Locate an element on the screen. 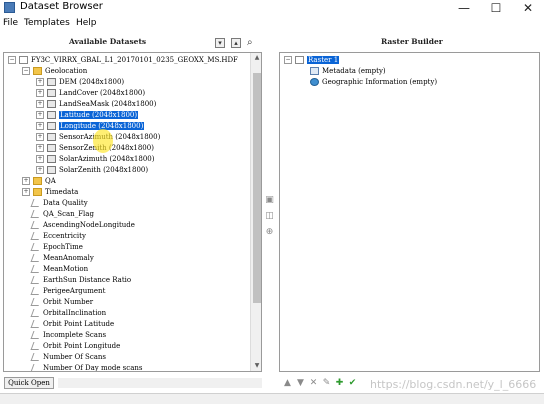  add-icon: ✚ is located at coordinates (339, 383).